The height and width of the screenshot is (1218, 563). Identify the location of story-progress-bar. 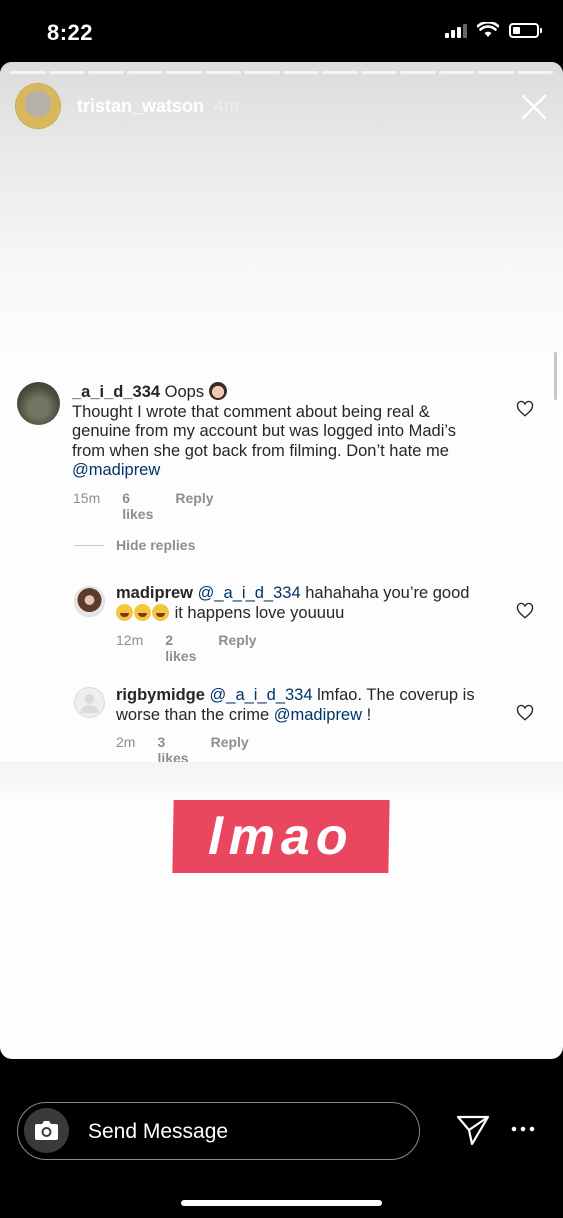
(281, 72).